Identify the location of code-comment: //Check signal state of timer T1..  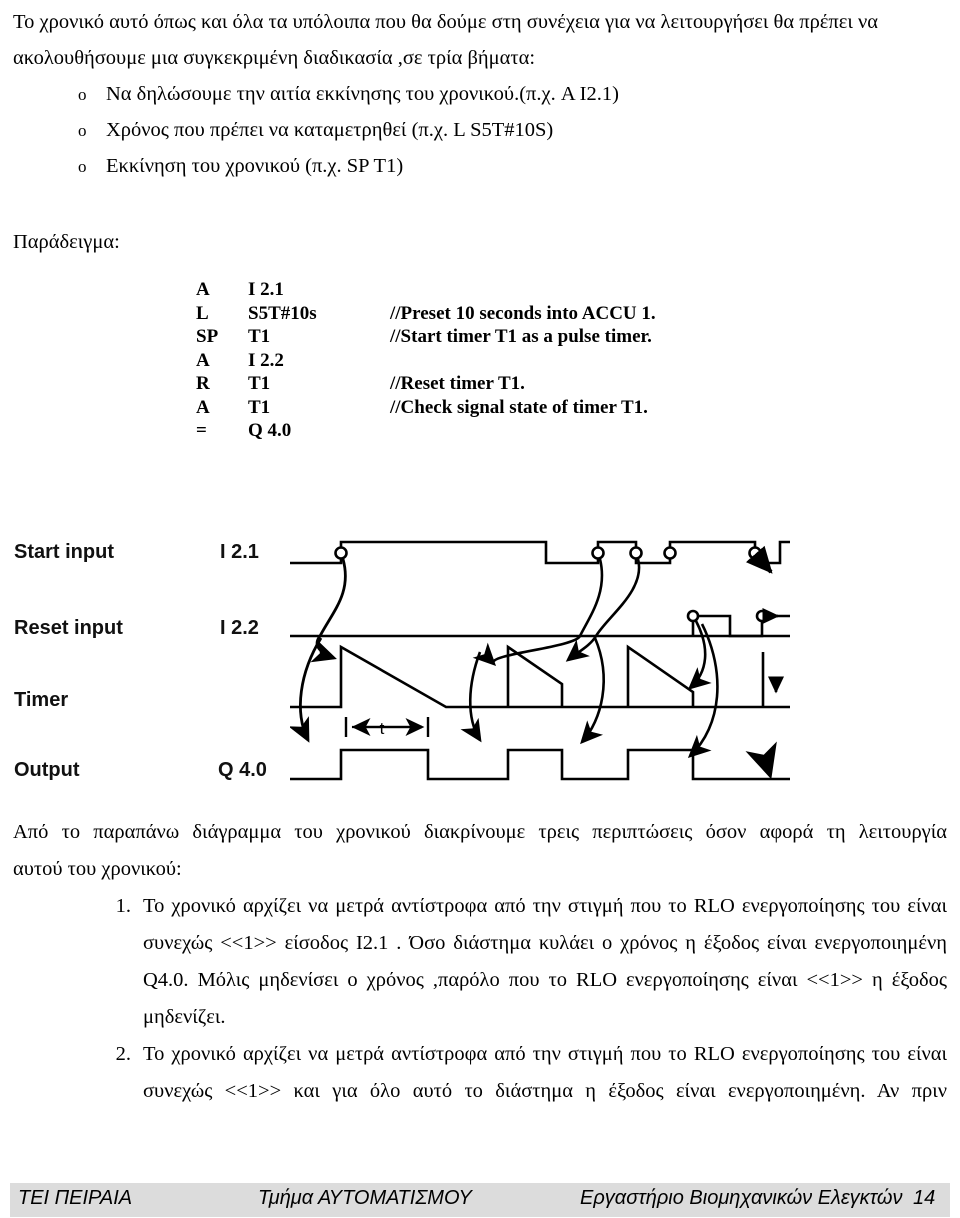
(519, 407).